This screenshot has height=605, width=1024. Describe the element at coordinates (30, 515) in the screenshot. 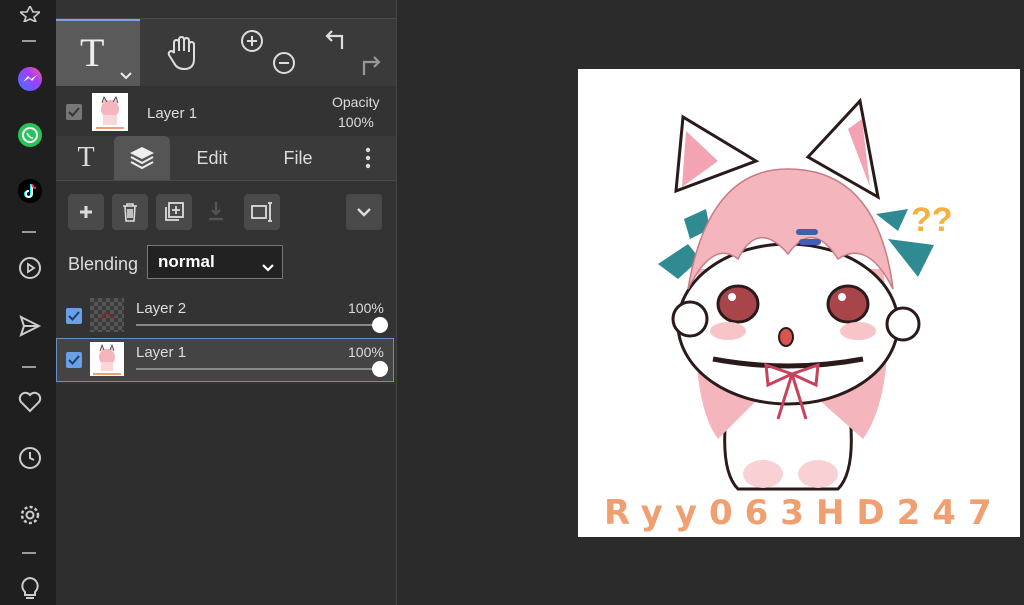

I see `gear-icon` at that location.